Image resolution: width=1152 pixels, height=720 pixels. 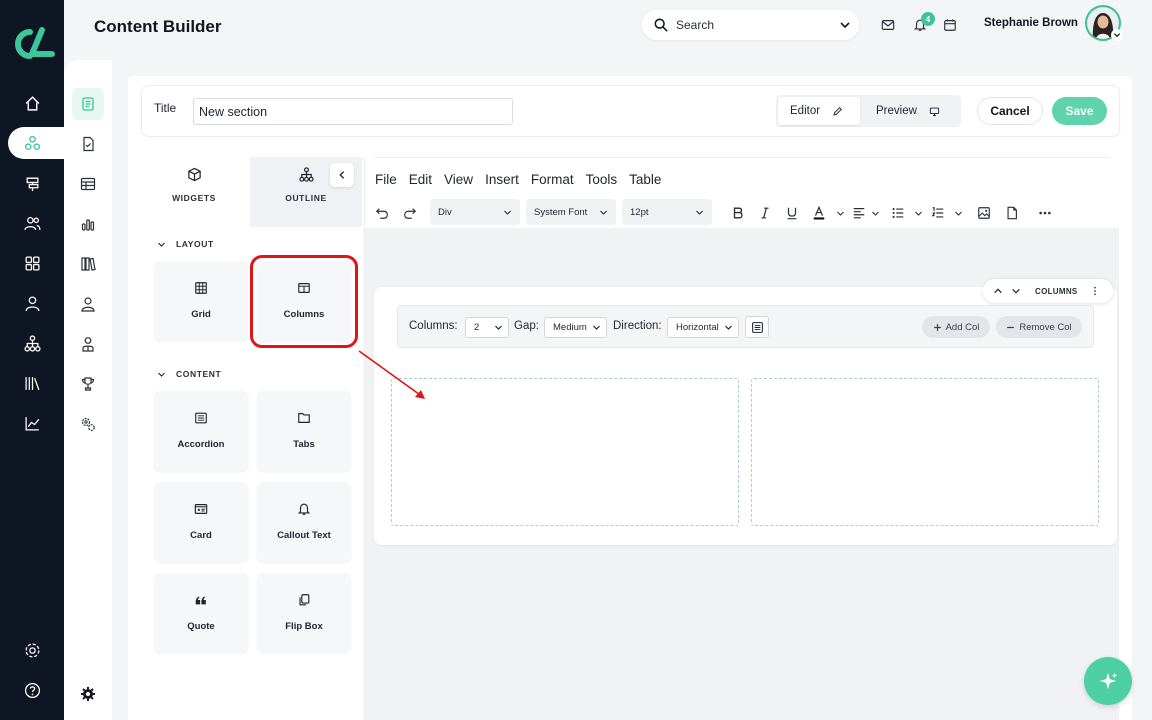 I want to click on sparkle-icon, so click(x=1108, y=681).